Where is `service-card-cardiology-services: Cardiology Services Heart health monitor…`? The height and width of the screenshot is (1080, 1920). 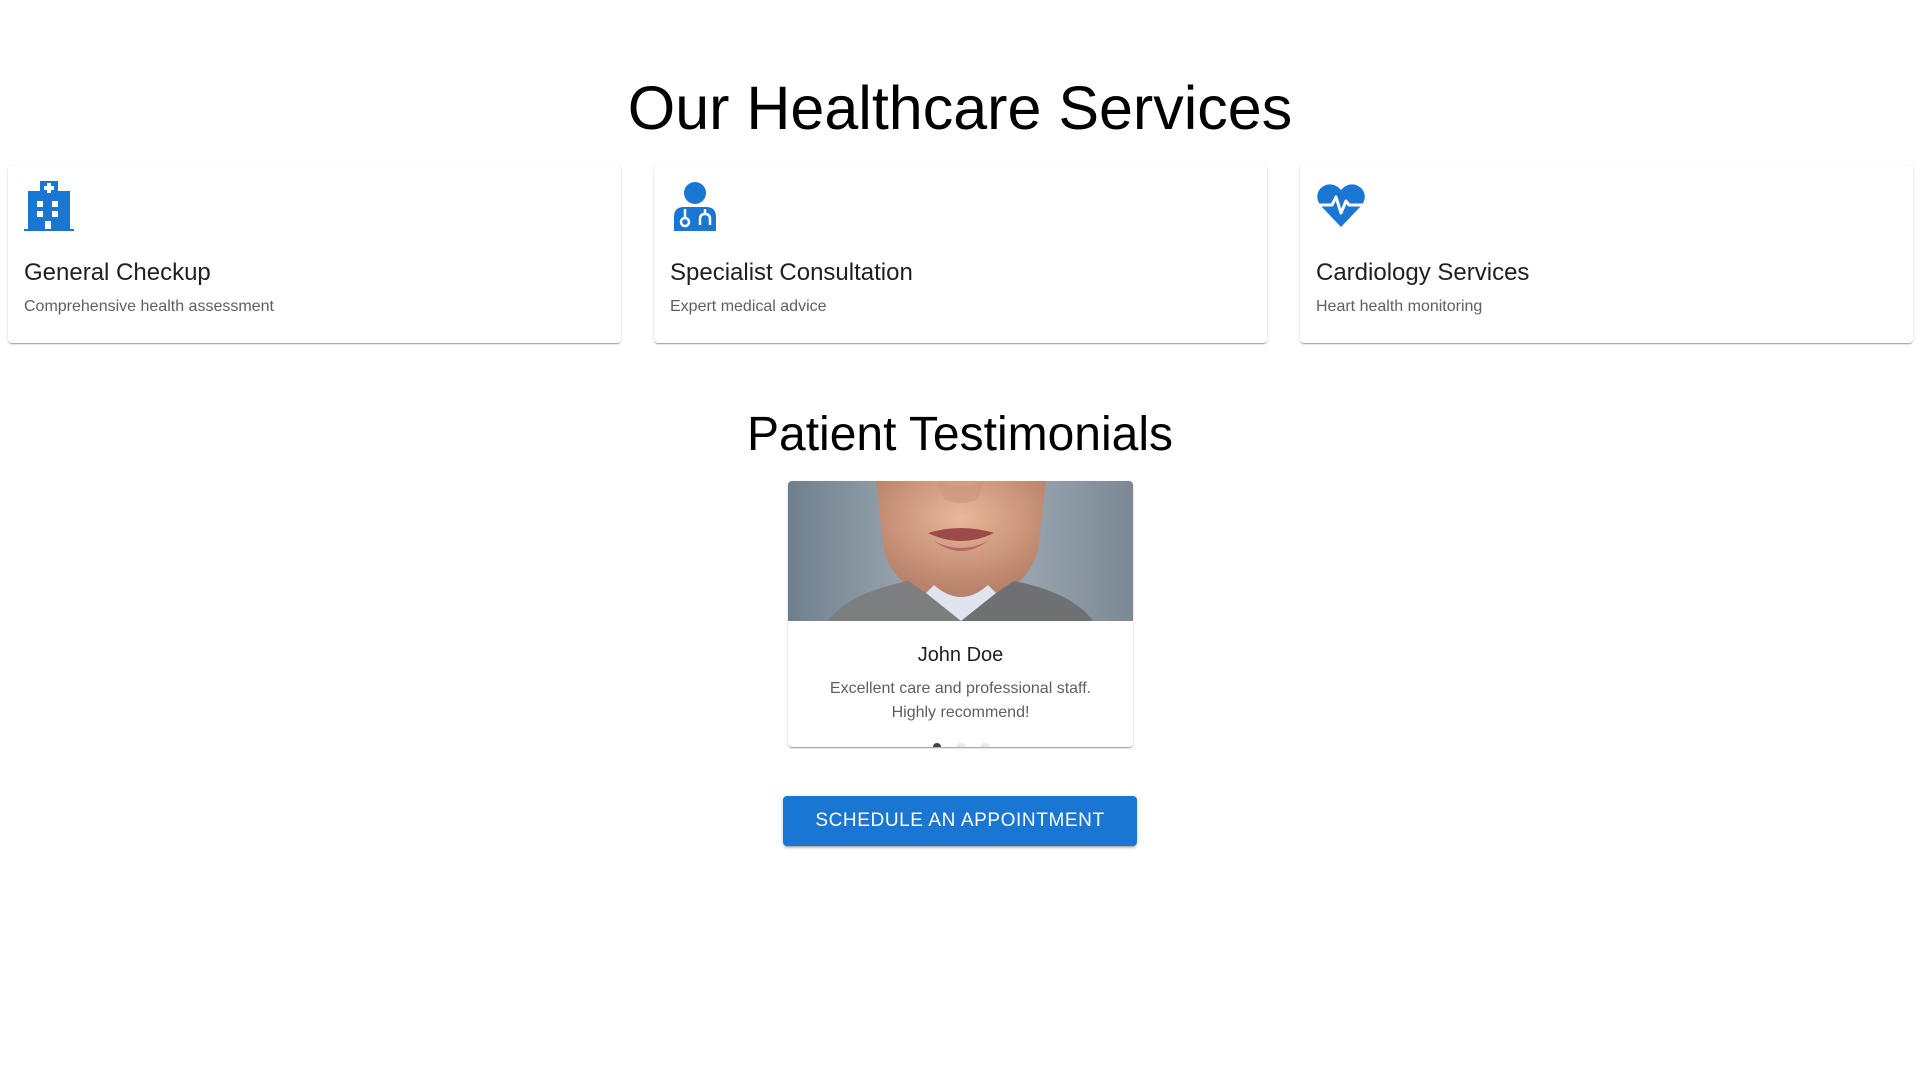
service-card-cardiology-services: Cardiology Services Heart health monitor… is located at coordinates (1606, 254).